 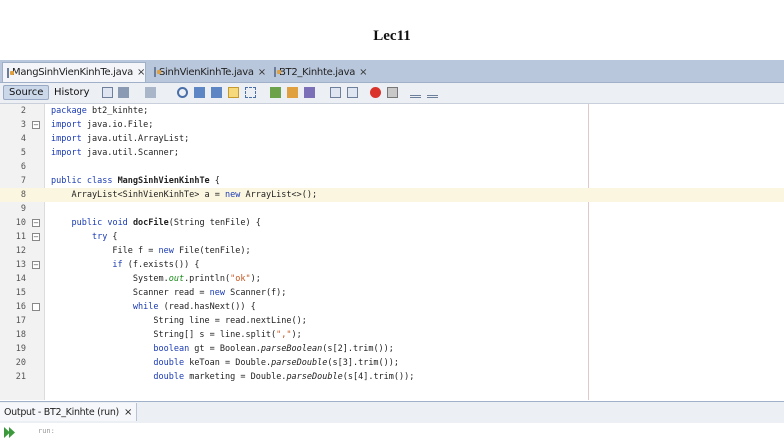 I want to click on toggle-bookmark-icon, so click(x=309, y=92).